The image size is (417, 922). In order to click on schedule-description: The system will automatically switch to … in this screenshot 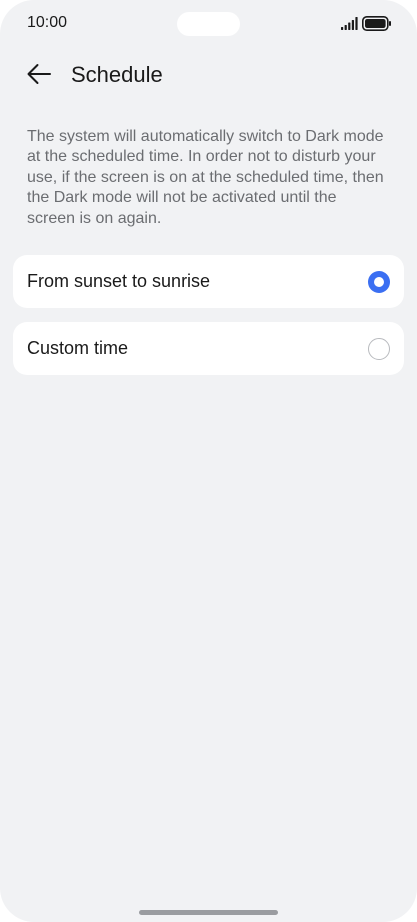, I will do `click(205, 177)`.